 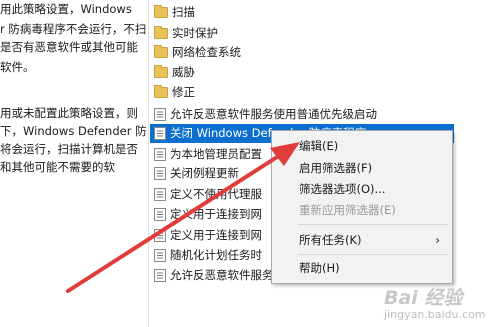 What do you see at coordinates (183, 92) in the screenshot?
I see `tree-item-label: 修正` at bounding box center [183, 92].